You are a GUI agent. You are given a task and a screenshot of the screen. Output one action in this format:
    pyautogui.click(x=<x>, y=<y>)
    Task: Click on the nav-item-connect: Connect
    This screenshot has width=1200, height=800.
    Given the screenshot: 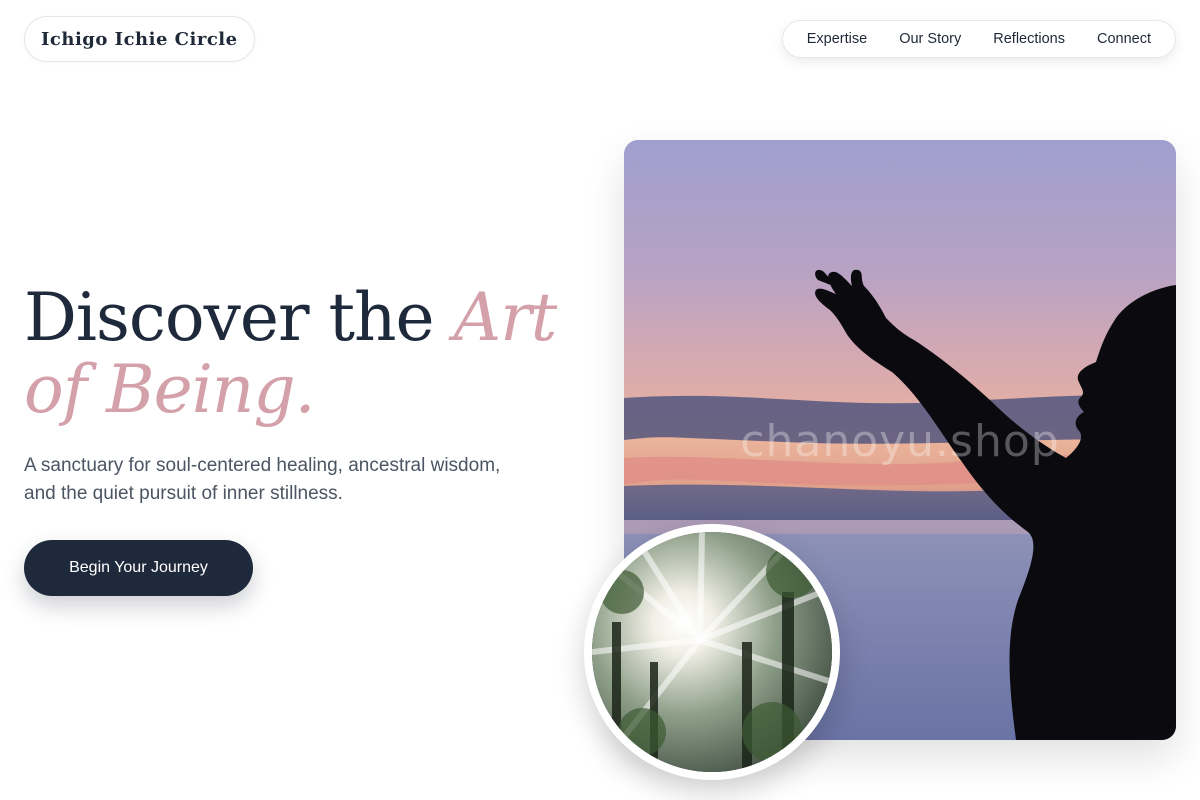 What is the action you would take?
    pyautogui.click(x=1124, y=39)
    